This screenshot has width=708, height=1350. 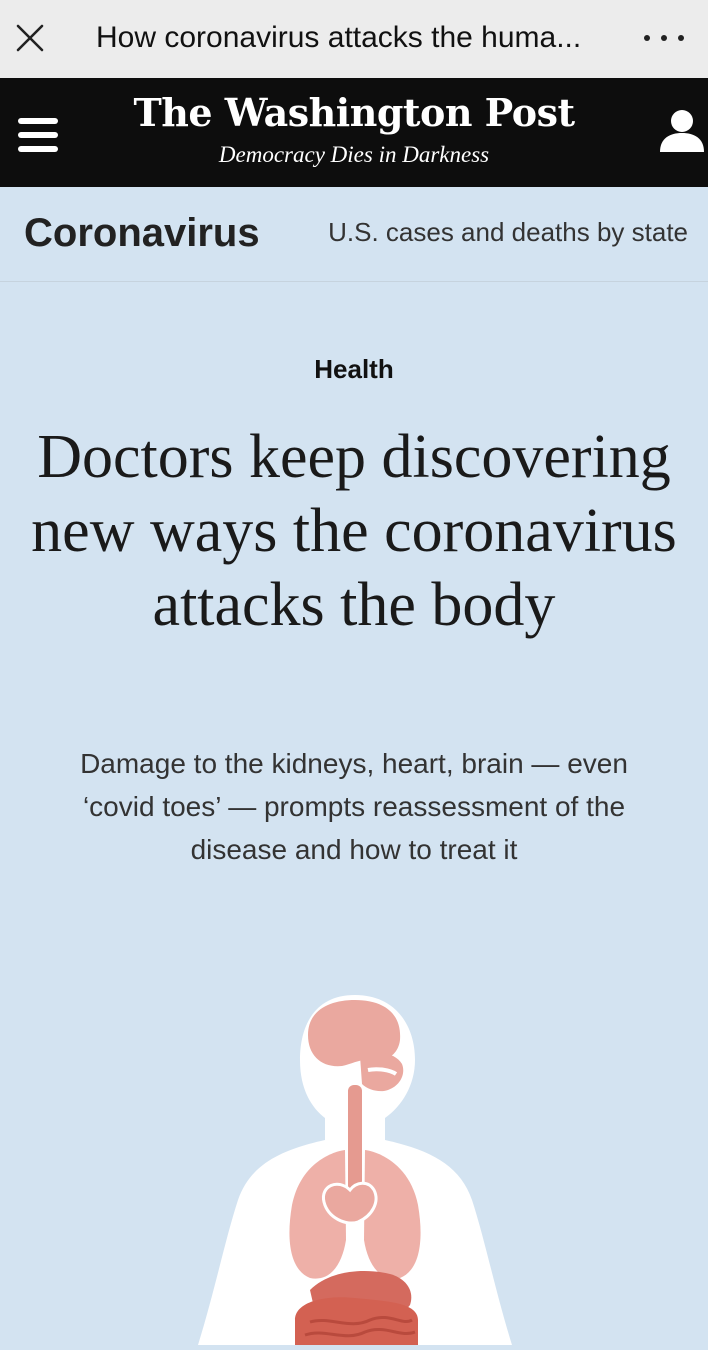 I want to click on close-icon, so click(x=30, y=38).